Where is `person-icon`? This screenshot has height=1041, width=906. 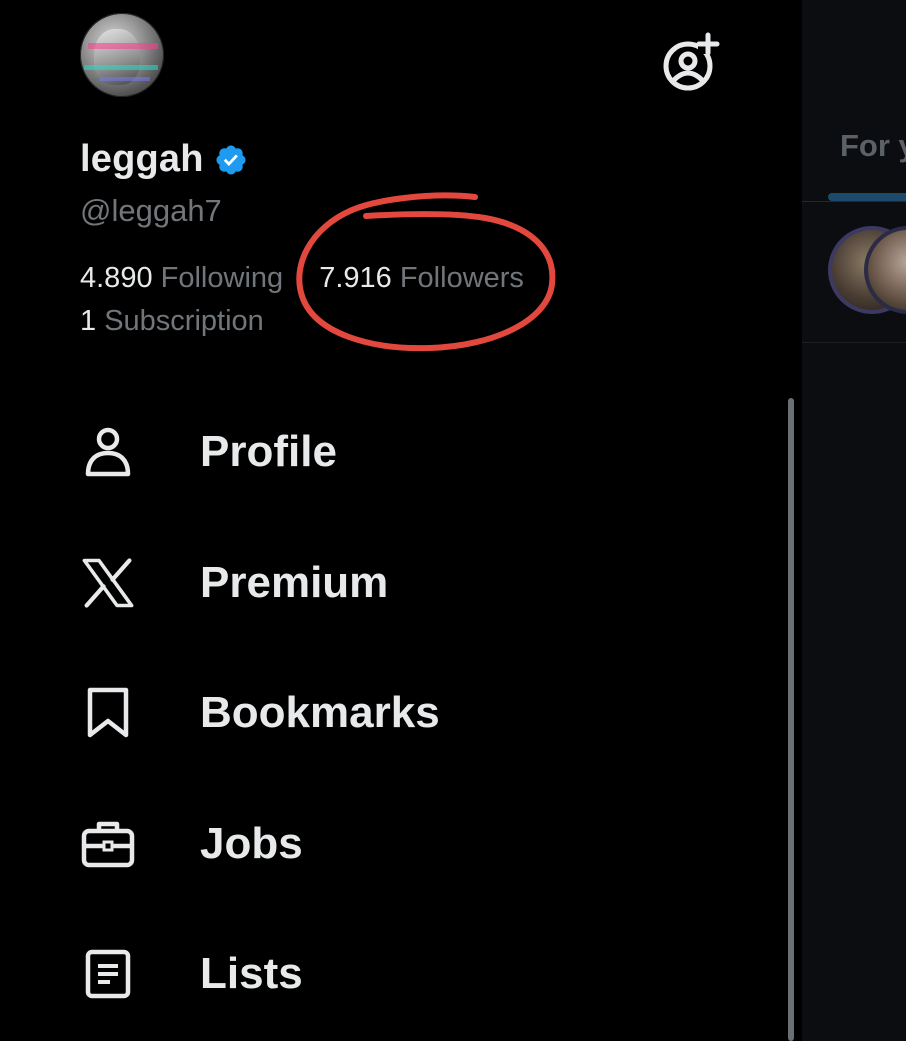 person-icon is located at coordinates (108, 452).